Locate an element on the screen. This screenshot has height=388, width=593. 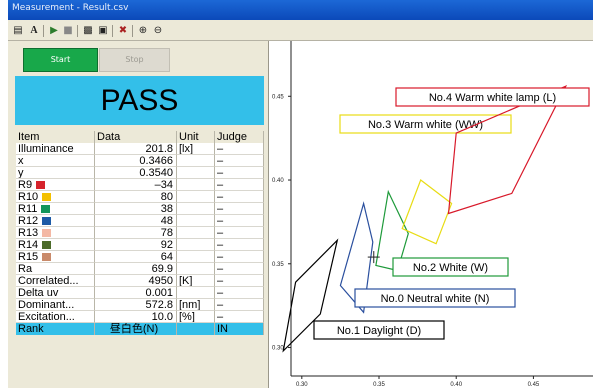
x-tick-label: 0.40 is located at coordinates (456, 385).